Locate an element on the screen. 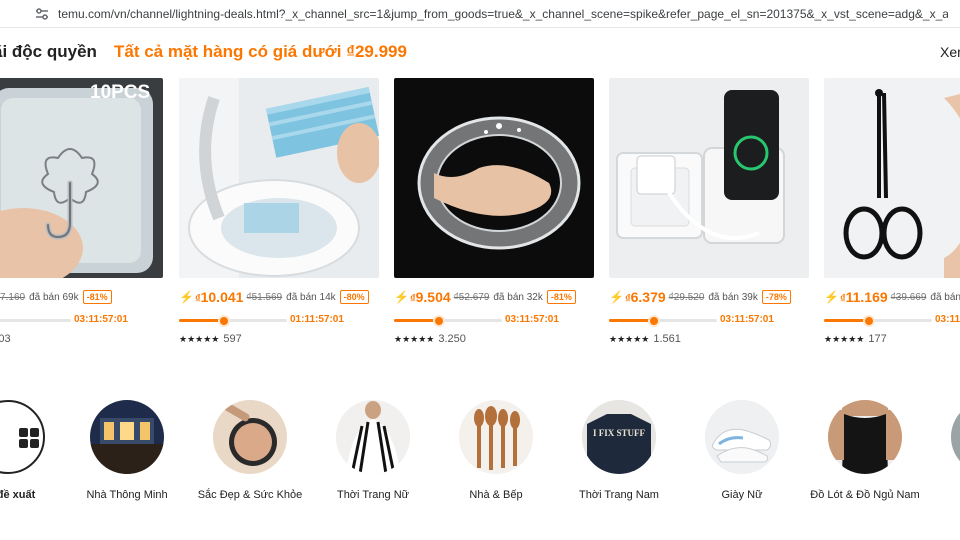 The height and width of the screenshot is (540, 960). countdown-timer: 03:11 is located at coordinates (947, 319).